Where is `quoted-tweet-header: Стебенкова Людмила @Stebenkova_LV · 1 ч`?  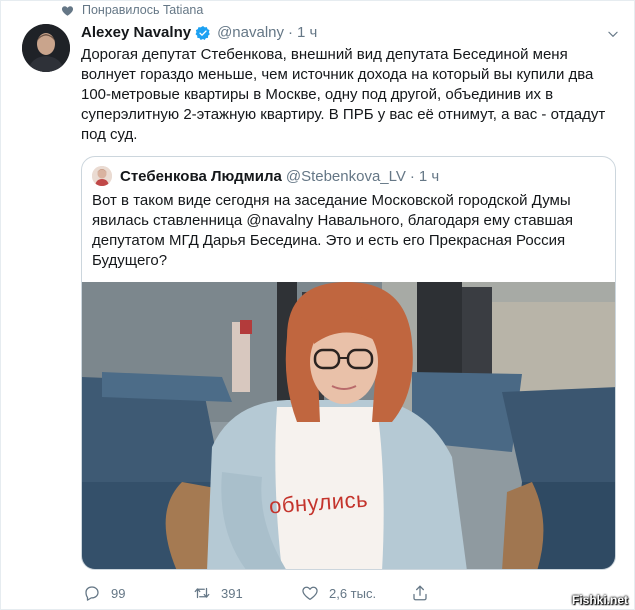
quoted-tweet-header: Стебенкова Людмила @Stebenkova_LV · 1 ч is located at coordinates (265, 176).